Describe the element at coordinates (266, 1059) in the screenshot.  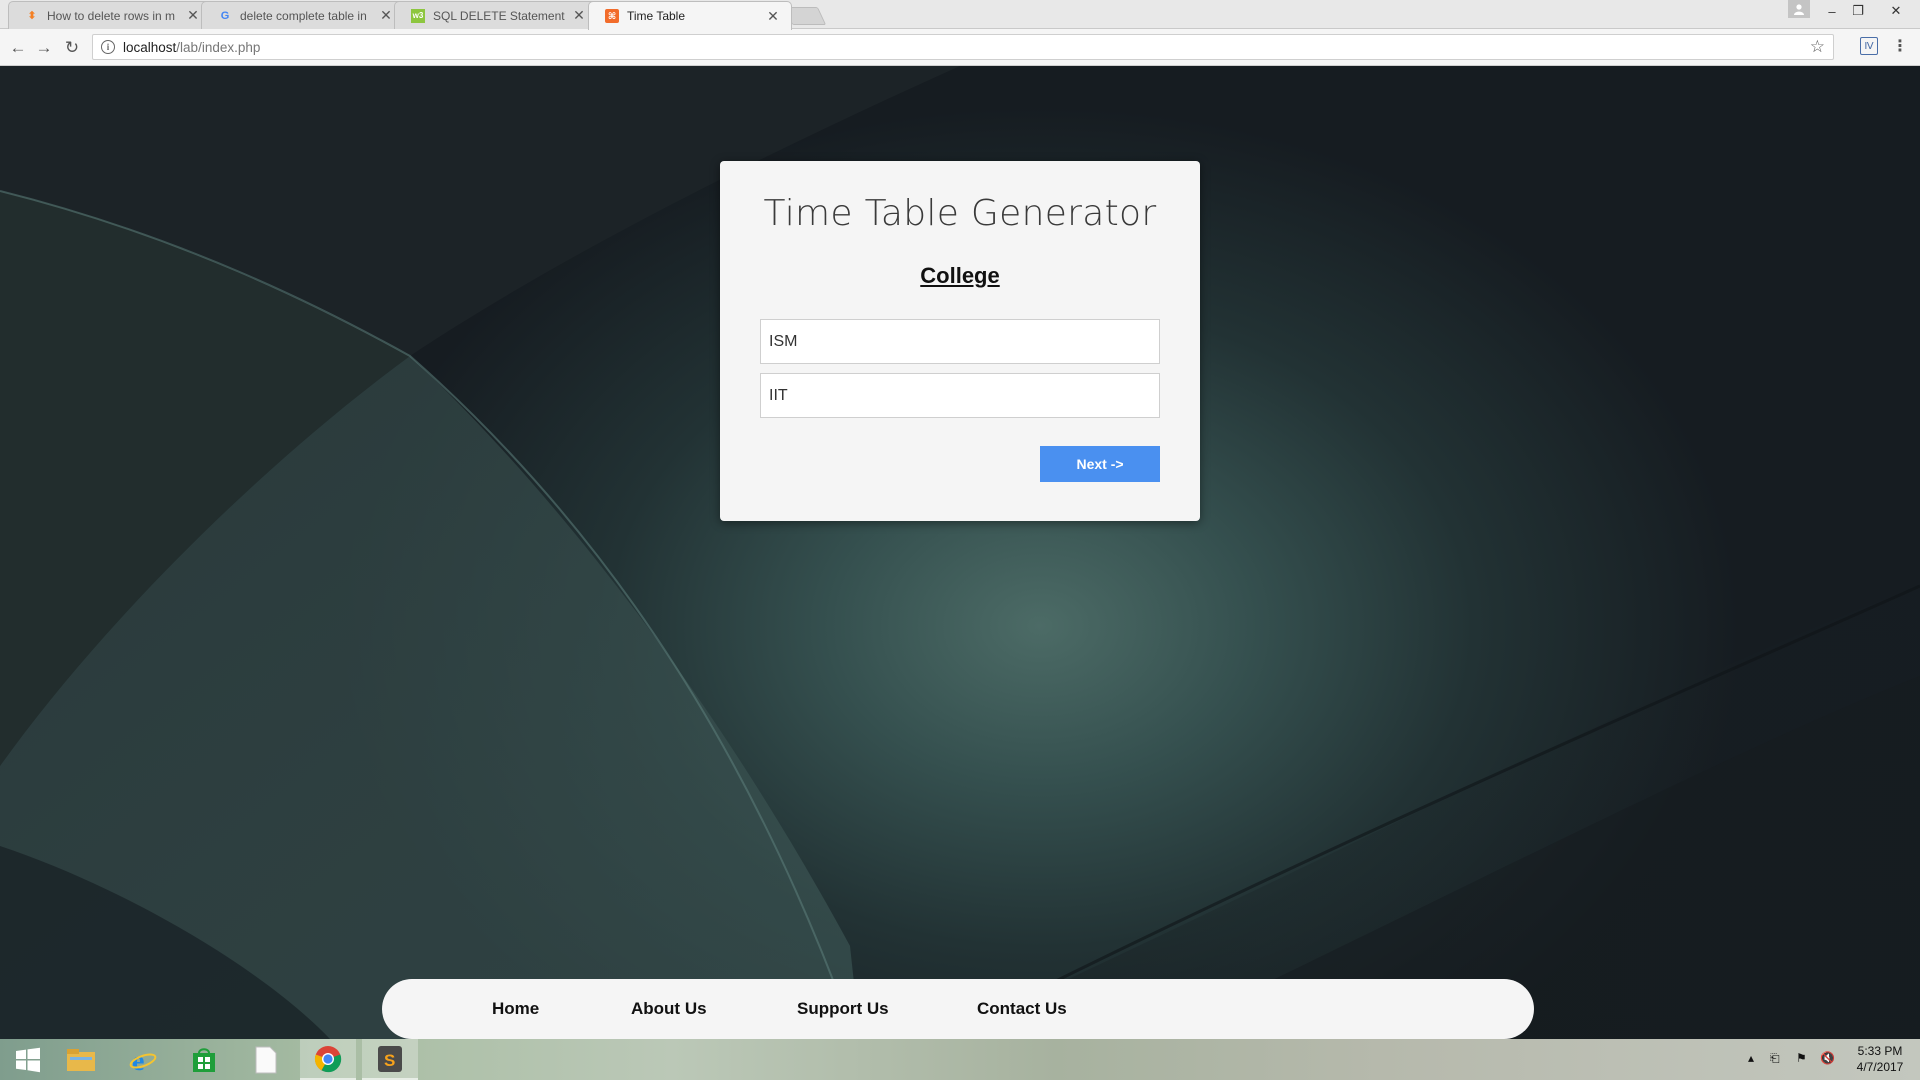
I see `notepad-icon` at that location.